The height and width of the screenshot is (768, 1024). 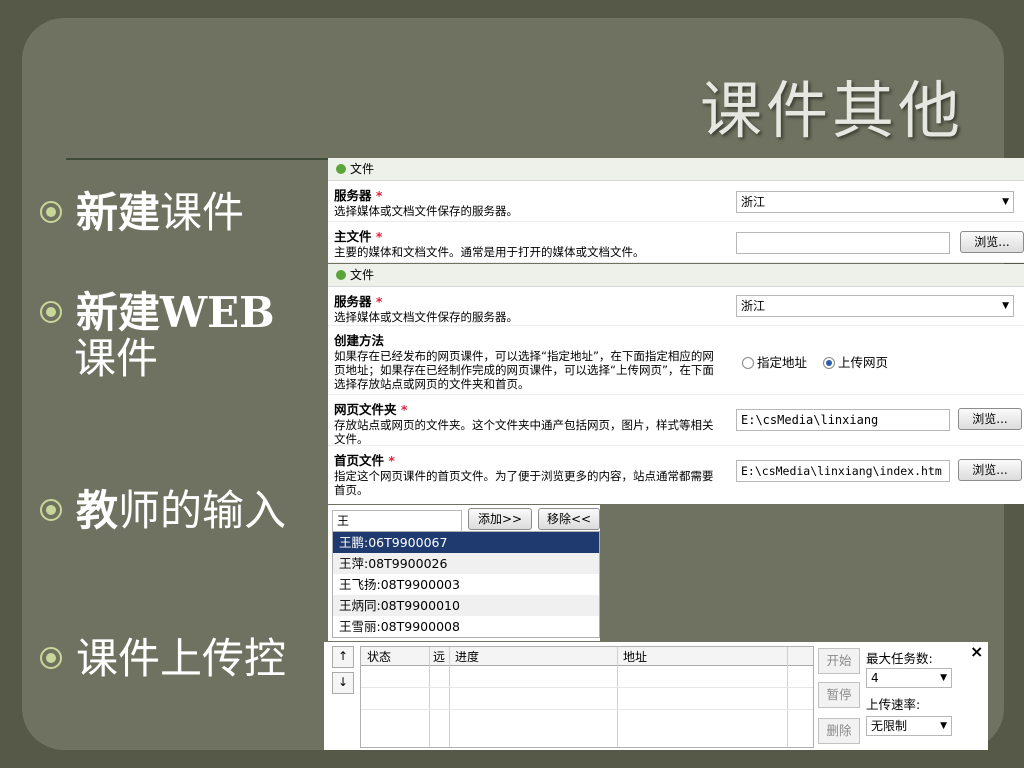 What do you see at coordinates (976, 651) in the screenshot?
I see `close-icon: ×` at bounding box center [976, 651].